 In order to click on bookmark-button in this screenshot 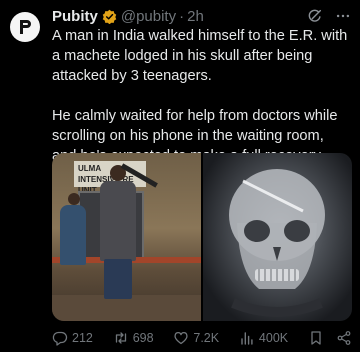, I will do `click(316, 338)`.